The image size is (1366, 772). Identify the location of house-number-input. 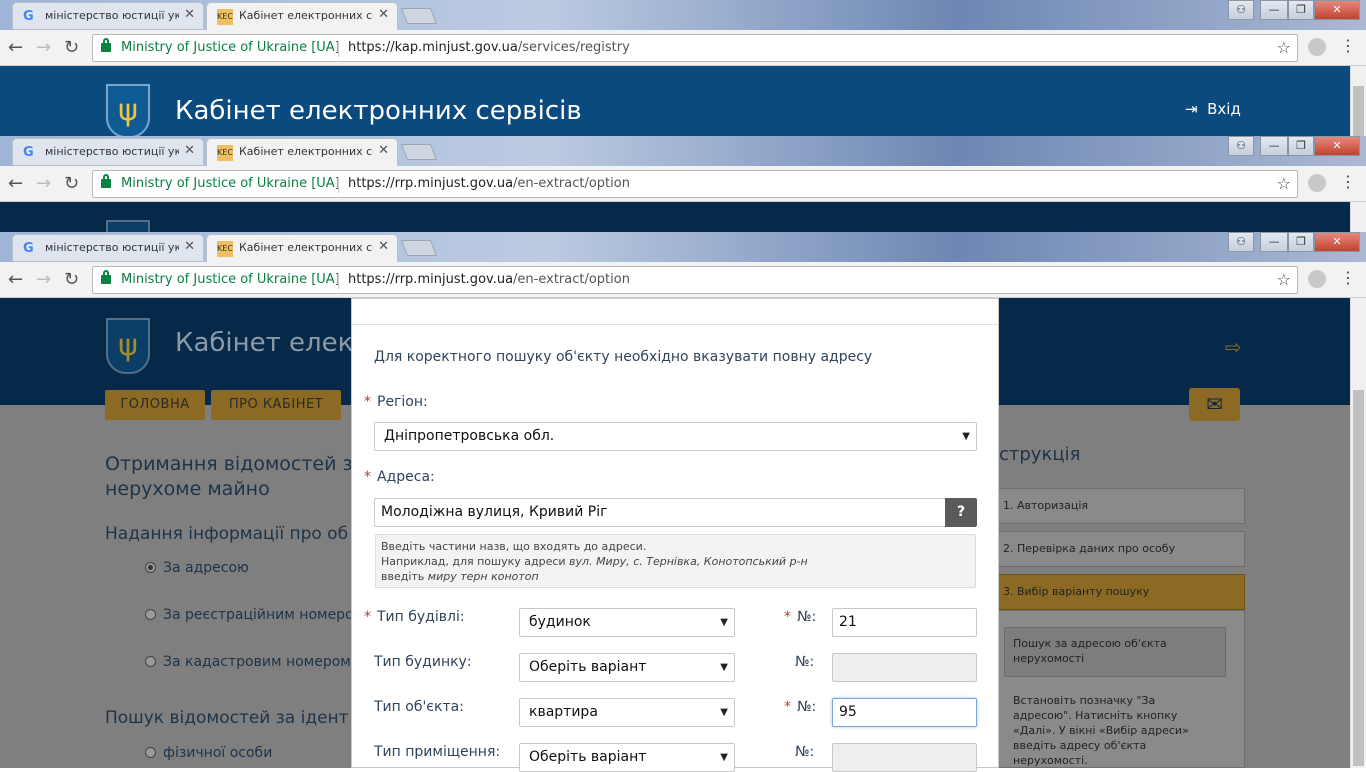
(904, 667).